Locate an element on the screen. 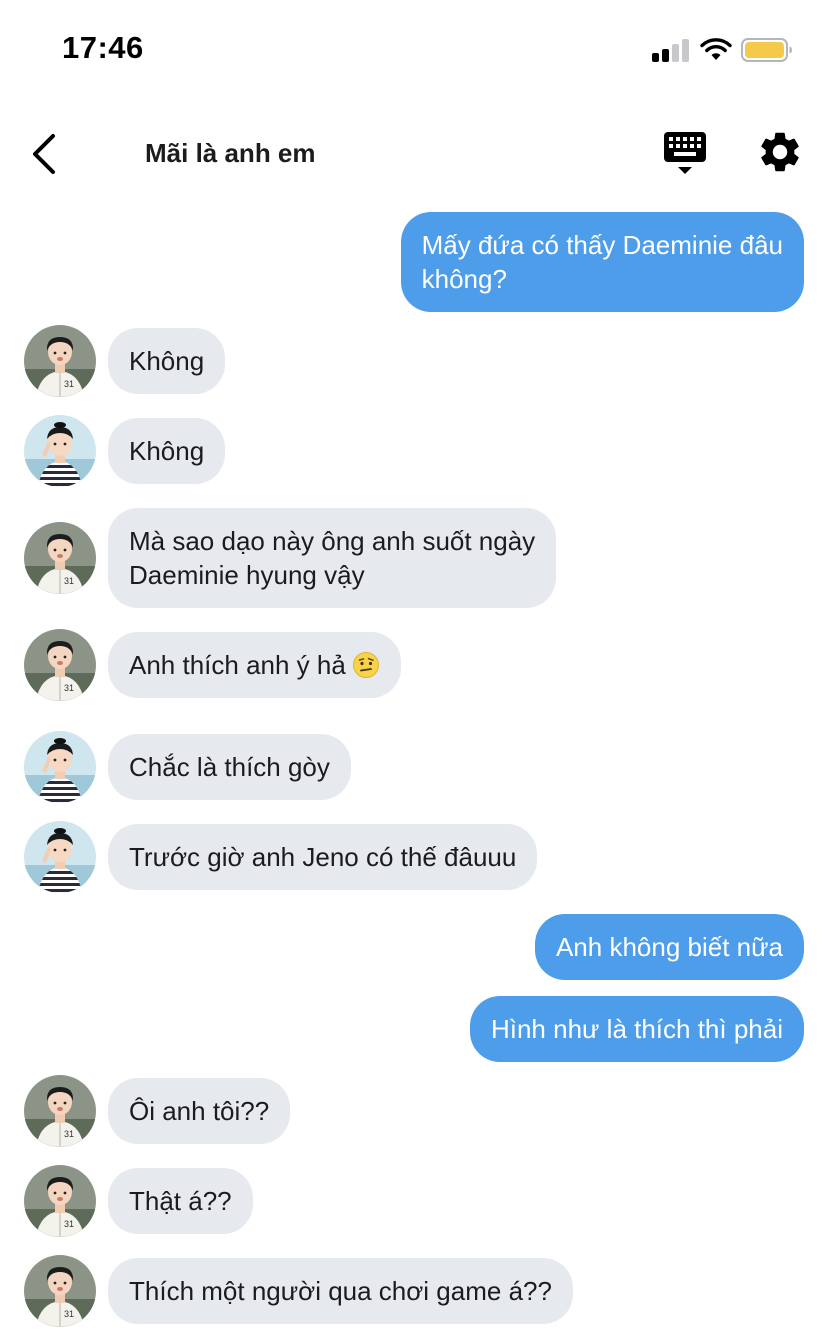 The image size is (828, 1337). gear-icon is located at coordinates (780, 152).